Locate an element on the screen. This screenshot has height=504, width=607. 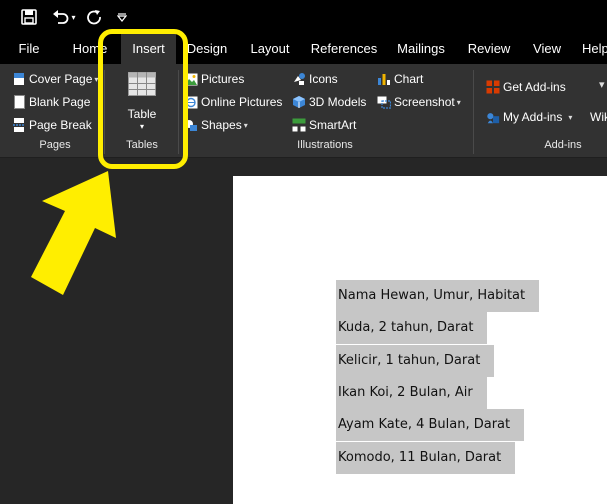
wikipedia-label: Wiki is located at coordinates (598, 117).